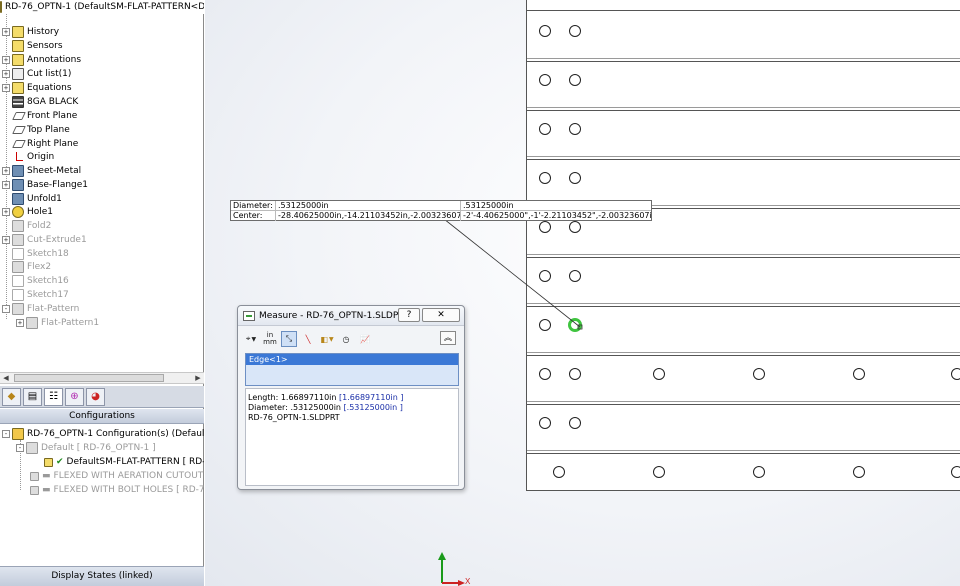 This screenshot has width=960, height=586. What do you see at coordinates (86, 448) in the screenshot?
I see `config-item-default: - Default [ RD-76_OPTN-1 ]` at bounding box center [86, 448].